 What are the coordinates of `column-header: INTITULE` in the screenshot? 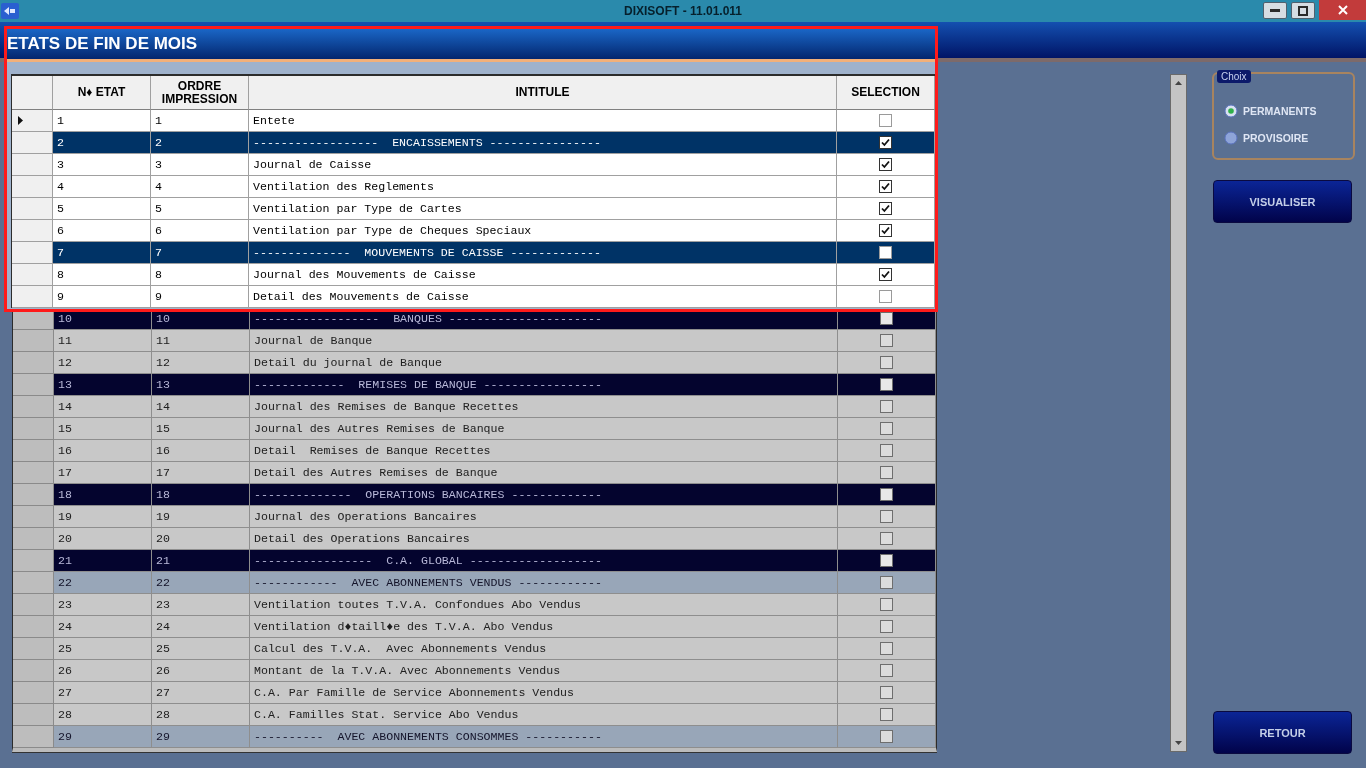 It's located at (543, 93).